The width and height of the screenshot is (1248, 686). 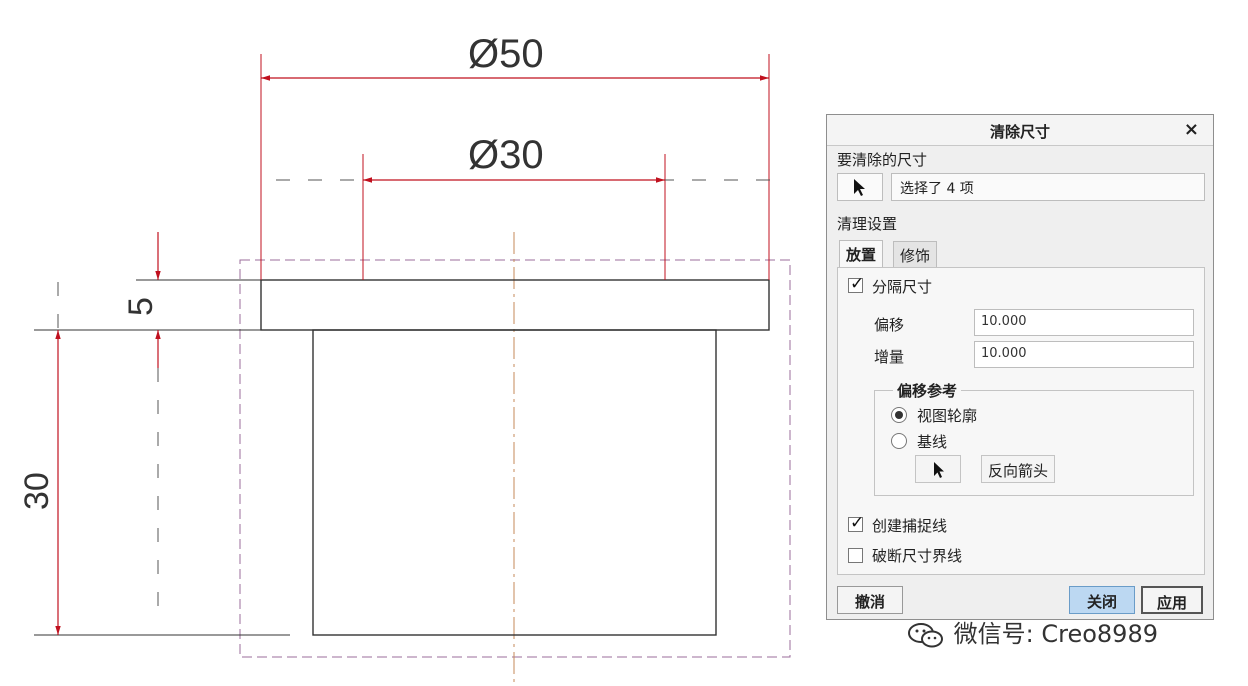 What do you see at coordinates (899, 441) in the screenshot?
I see `radio-baseline` at bounding box center [899, 441].